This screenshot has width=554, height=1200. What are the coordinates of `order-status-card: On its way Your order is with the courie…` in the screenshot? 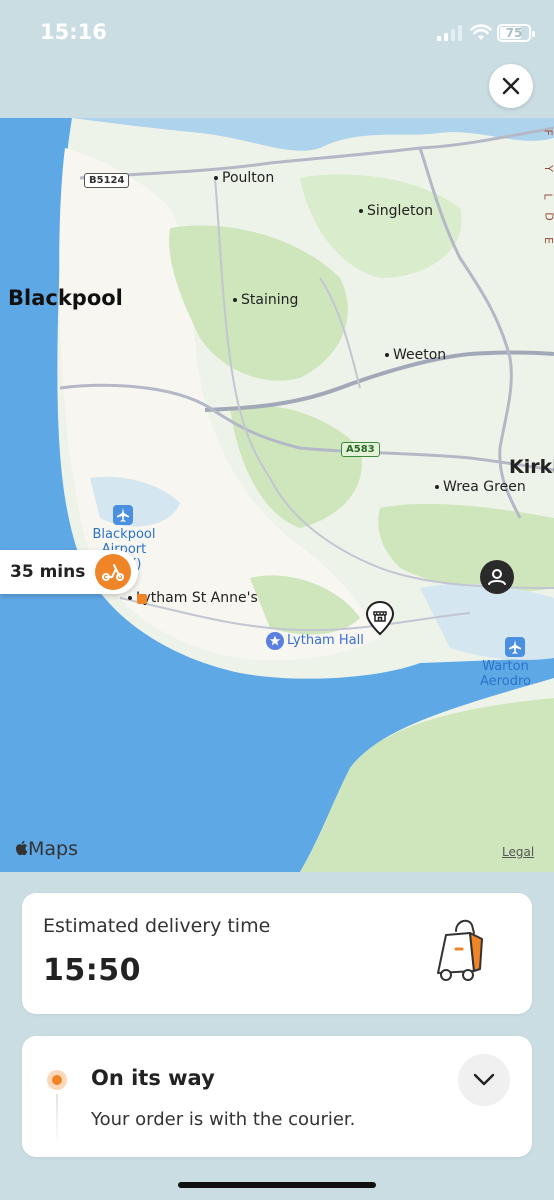 It's located at (277, 1096).